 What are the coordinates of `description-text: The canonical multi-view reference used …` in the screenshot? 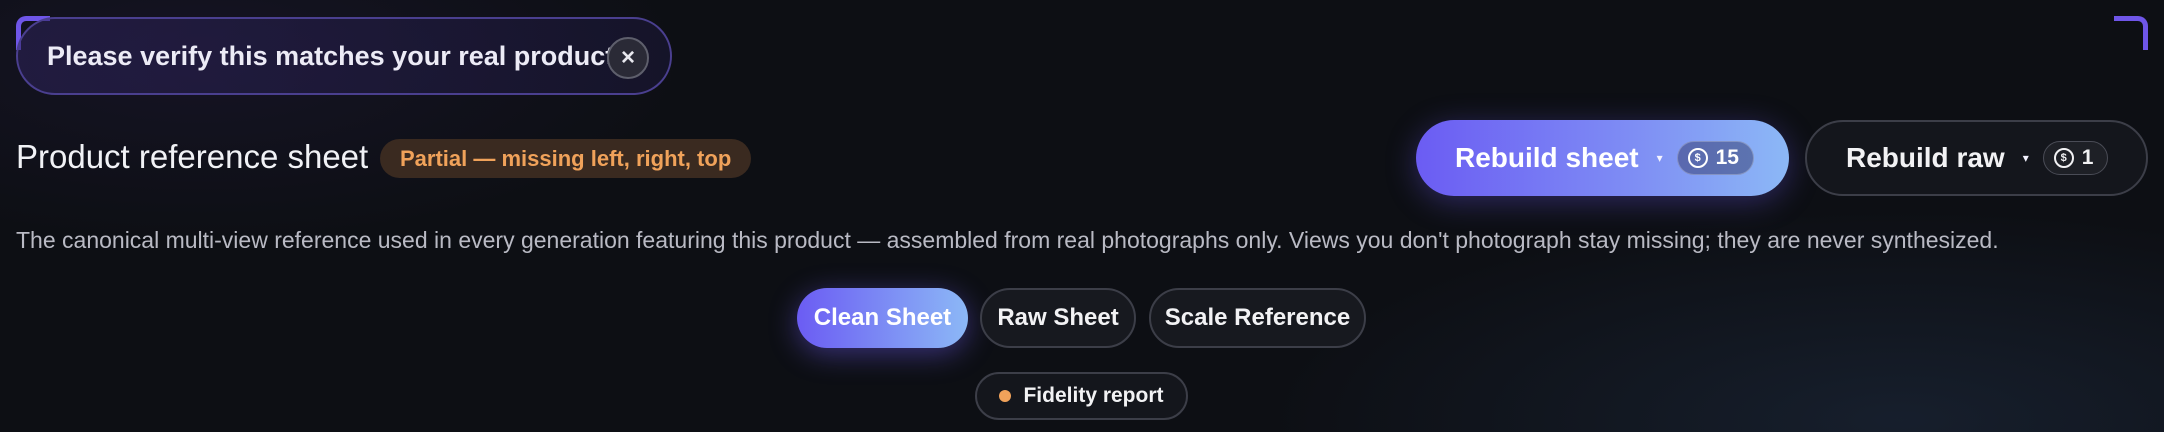 It's located at (1007, 240).